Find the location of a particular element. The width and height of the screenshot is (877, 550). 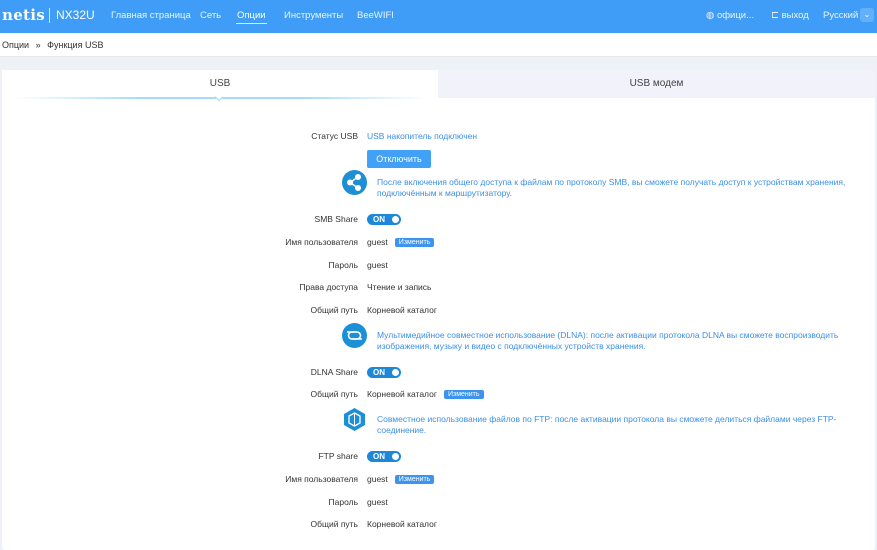

tab-usb-modem: USB модем is located at coordinates (656, 84).